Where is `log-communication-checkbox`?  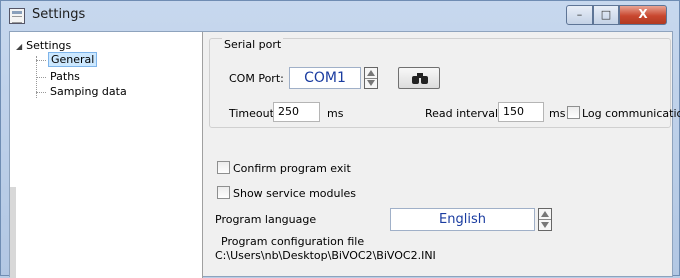
log-communication-checkbox is located at coordinates (573, 112).